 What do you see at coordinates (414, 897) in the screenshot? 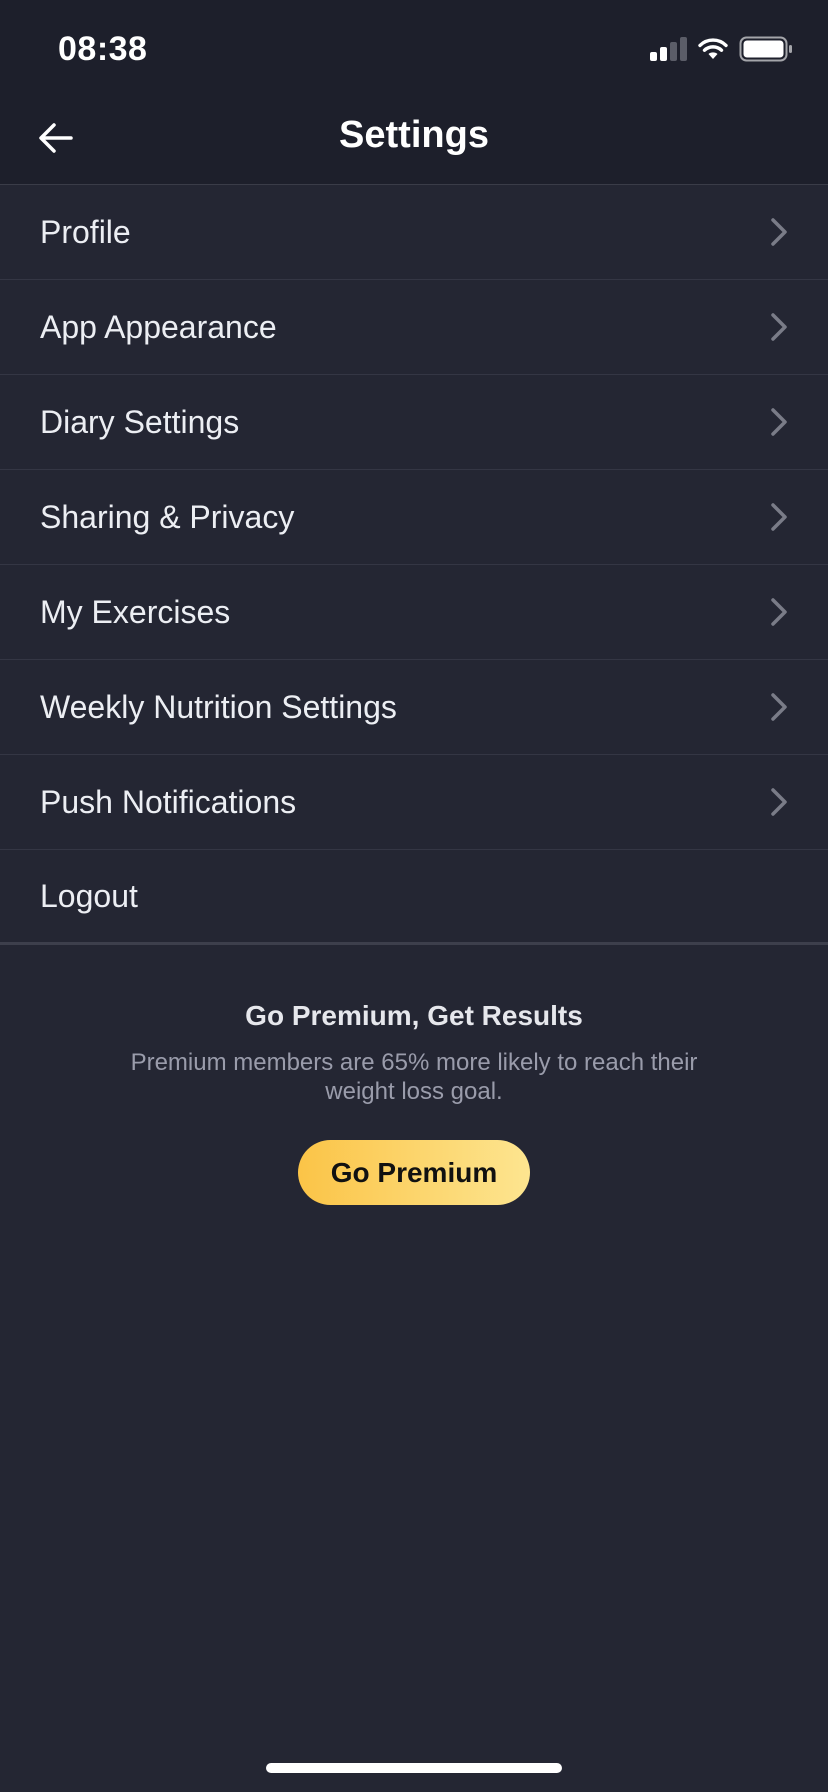
I see `menu-item-logout: Logout` at bounding box center [414, 897].